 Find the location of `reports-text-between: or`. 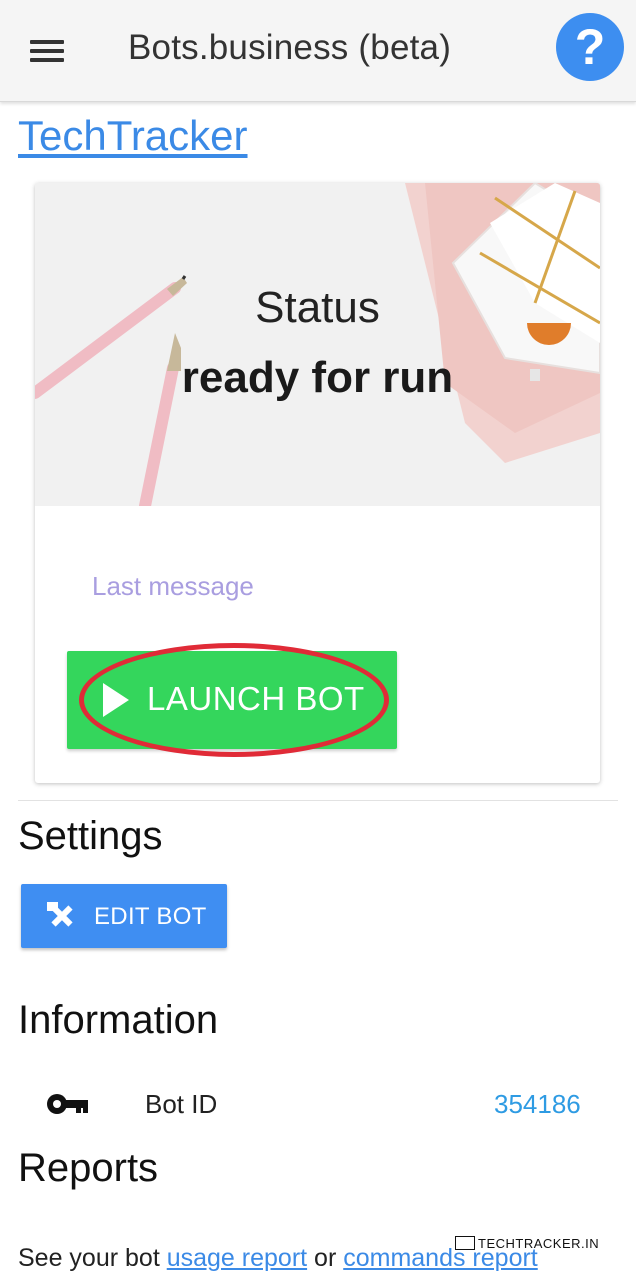

reports-text-between: or is located at coordinates (325, 1258).